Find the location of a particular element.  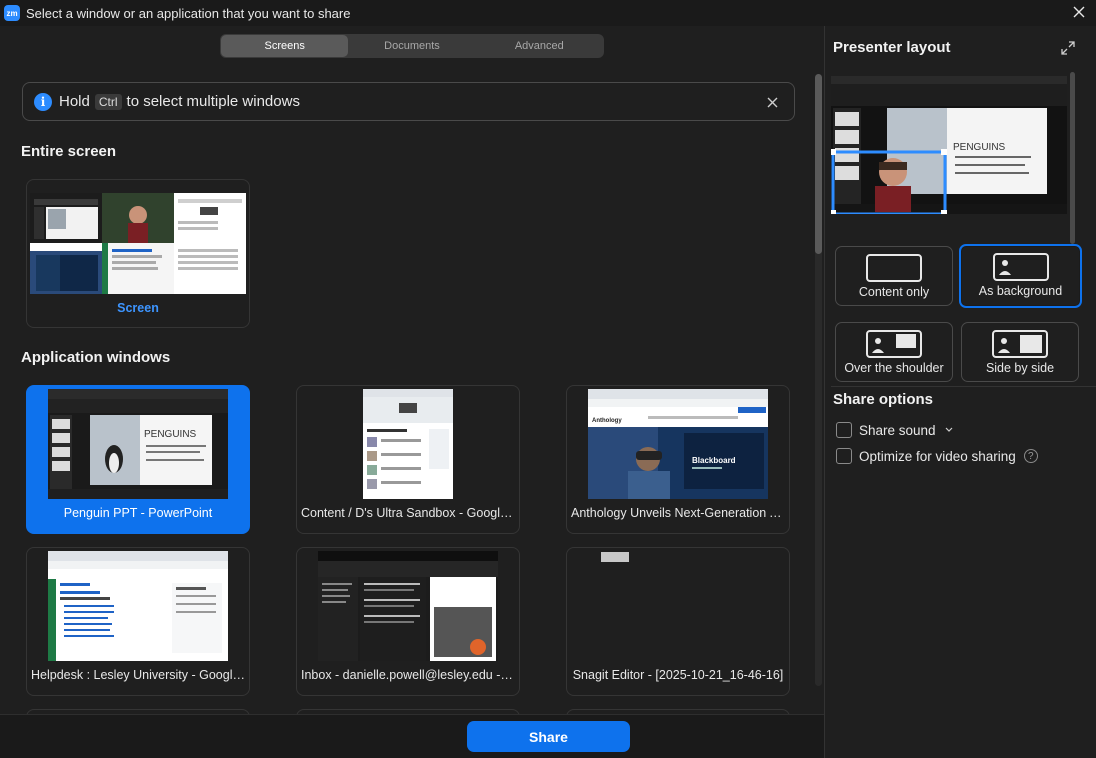

window-label: Penguin PPT - PowerPoint is located at coordinates (138, 513).